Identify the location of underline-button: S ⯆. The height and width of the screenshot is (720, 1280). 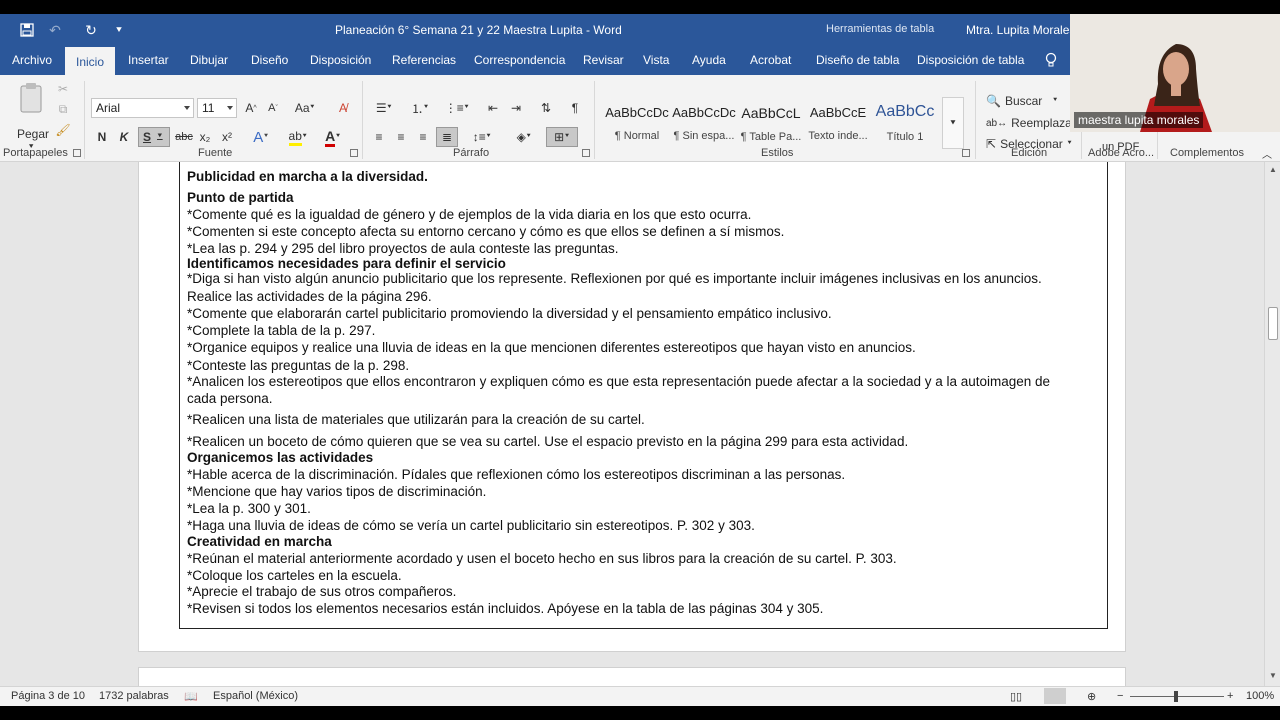
(154, 137).